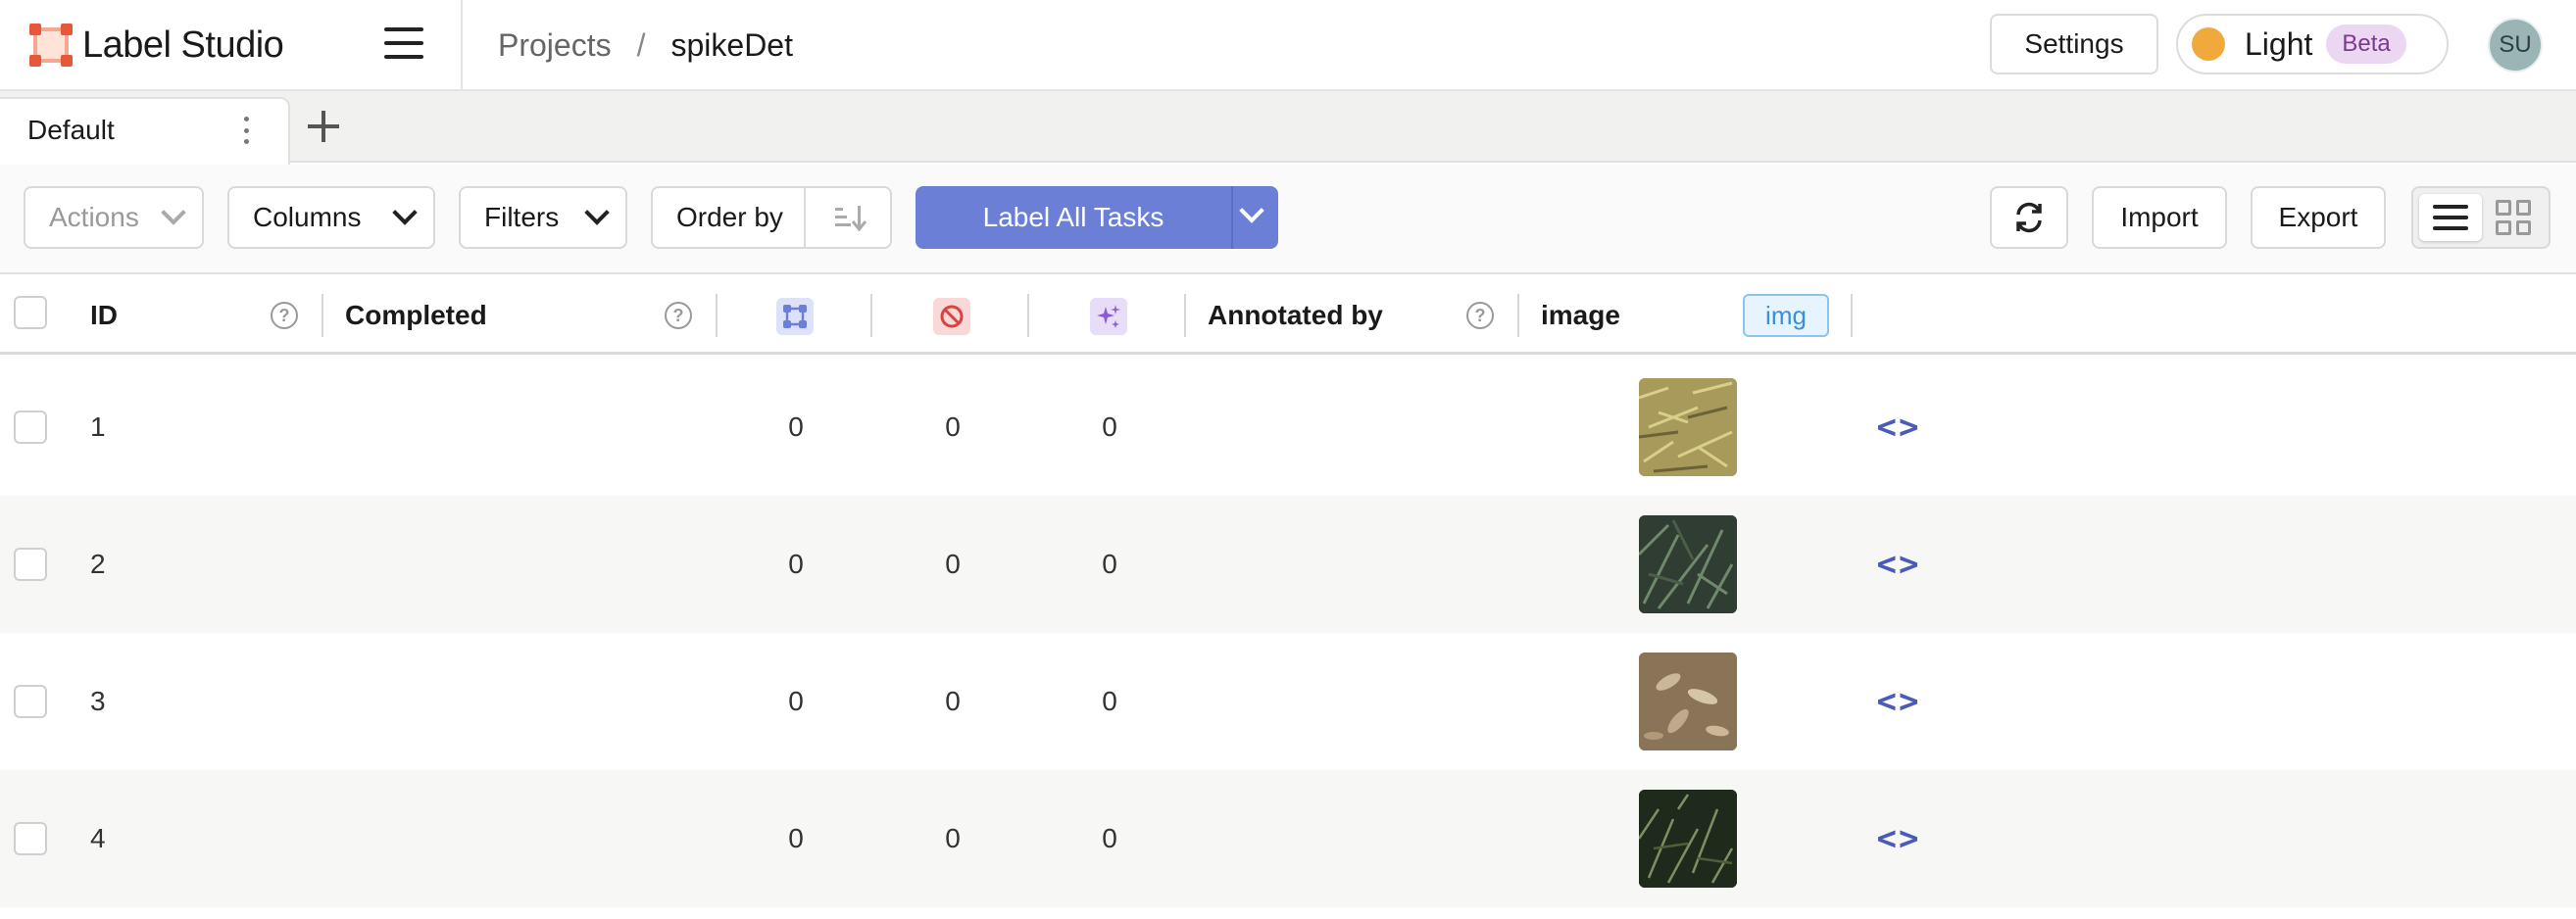 The image size is (2576, 919). Describe the element at coordinates (1288, 427) in the screenshot. I see `table-row: 1 0 0 0 <>` at that location.